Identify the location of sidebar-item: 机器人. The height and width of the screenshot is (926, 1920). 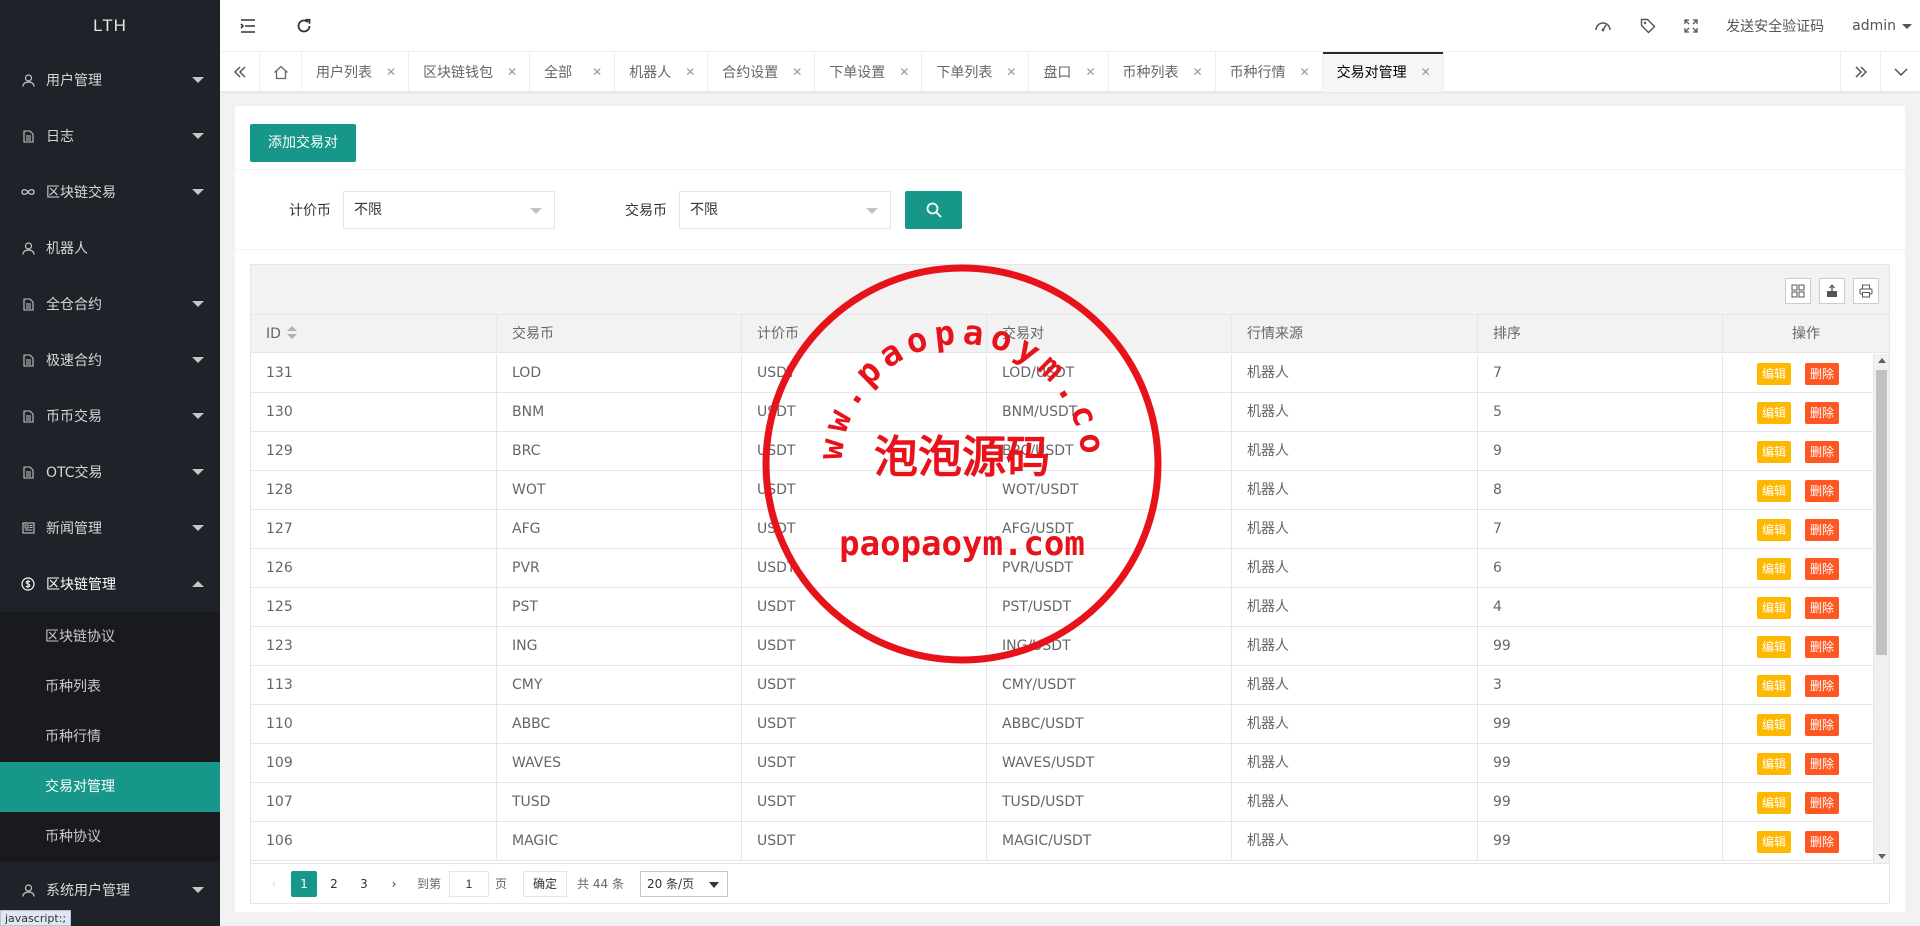
(110, 248).